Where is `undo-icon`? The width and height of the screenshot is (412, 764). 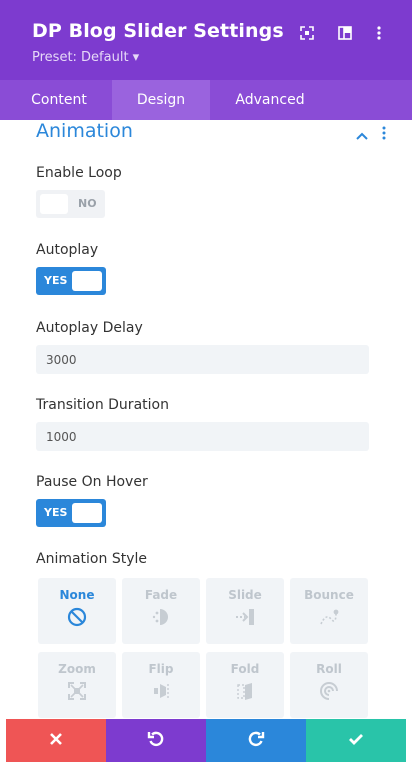
undo-icon is located at coordinates (156, 741).